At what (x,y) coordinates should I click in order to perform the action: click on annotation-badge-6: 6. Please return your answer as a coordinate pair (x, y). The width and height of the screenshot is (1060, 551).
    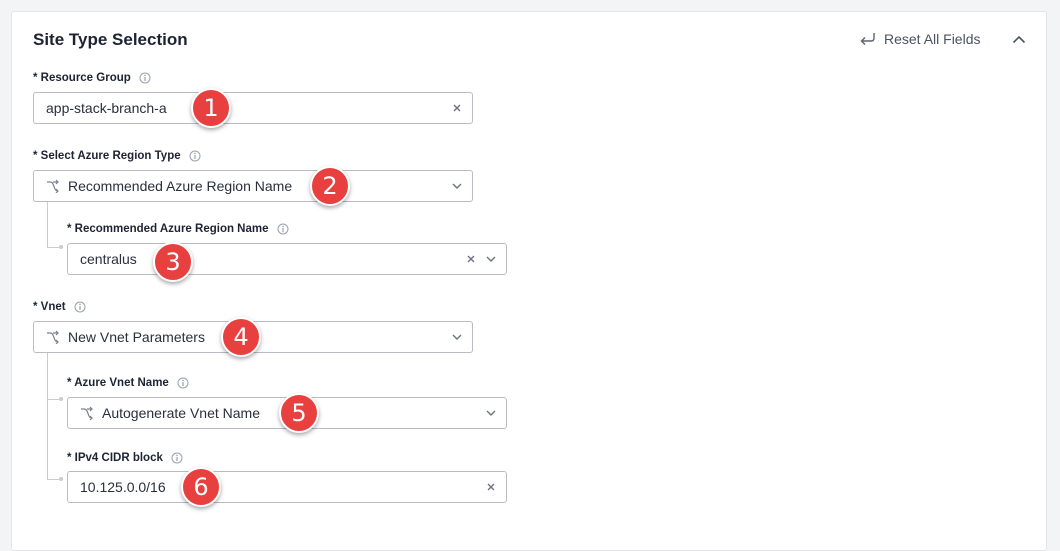
    Looking at the image, I should click on (201, 487).